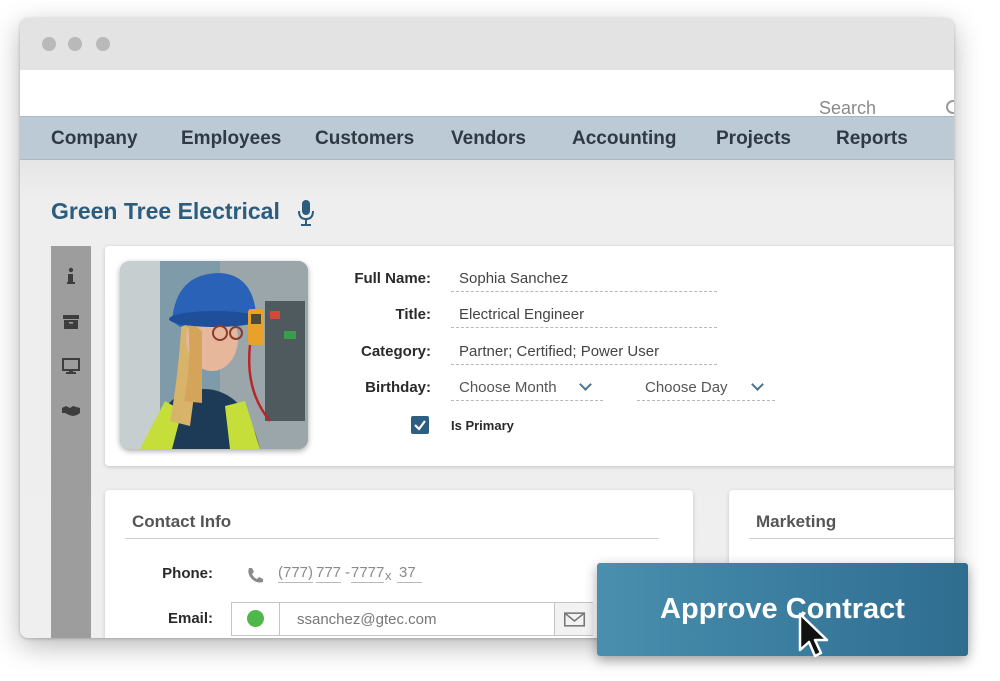 The image size is (1000, 681). I want to click on full-name-label: Full Name:, so click(392, 278).